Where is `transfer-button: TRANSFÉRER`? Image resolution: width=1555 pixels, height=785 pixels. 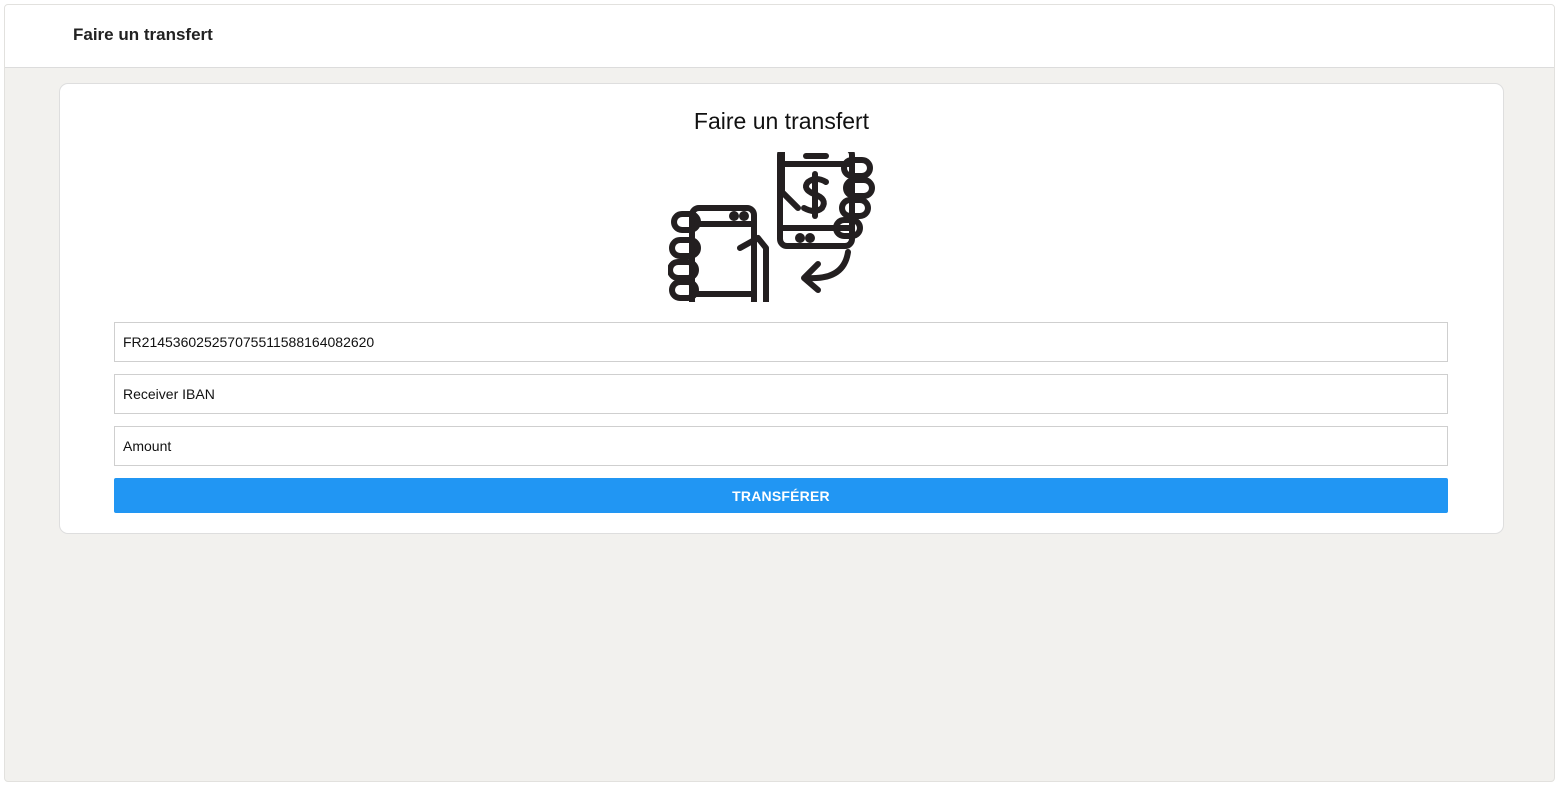 transfer-button: TRANSFÉRER is located at coordinates (781, 495).